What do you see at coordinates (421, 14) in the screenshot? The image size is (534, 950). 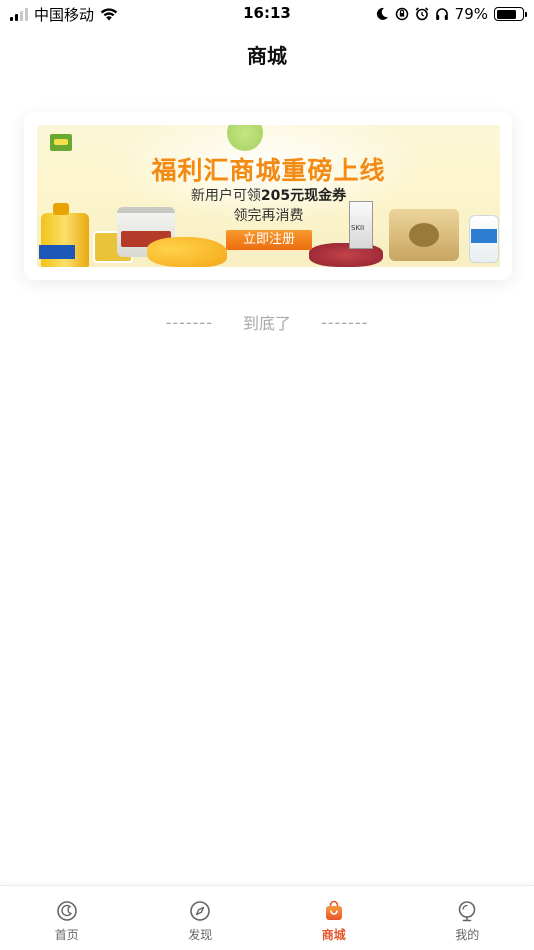 I see `alarm-icon` at bounding box center [421, 14].